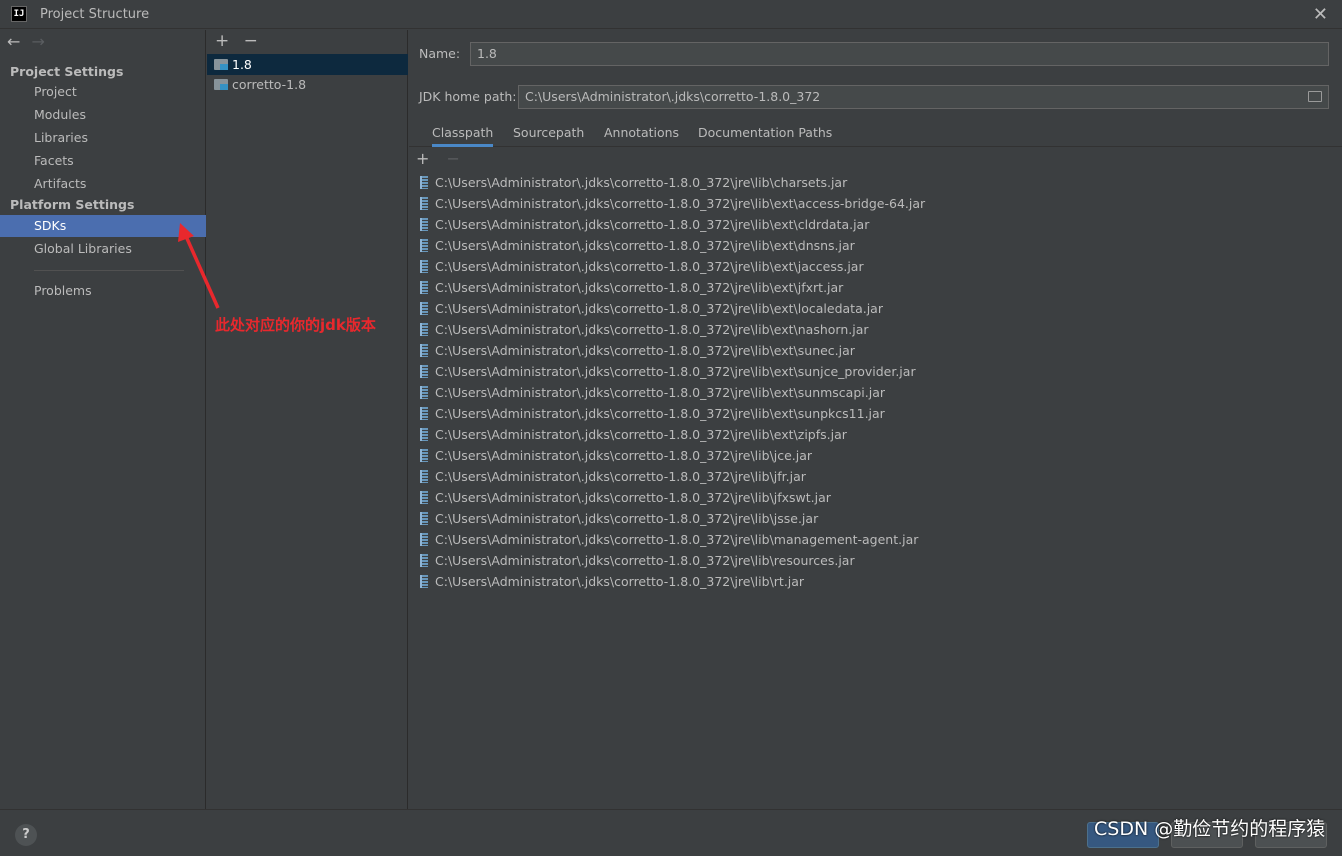 The height and width of the screenshot is (856, 1342). I want to click on forward-arrow-icon: →, so click(38, 41).